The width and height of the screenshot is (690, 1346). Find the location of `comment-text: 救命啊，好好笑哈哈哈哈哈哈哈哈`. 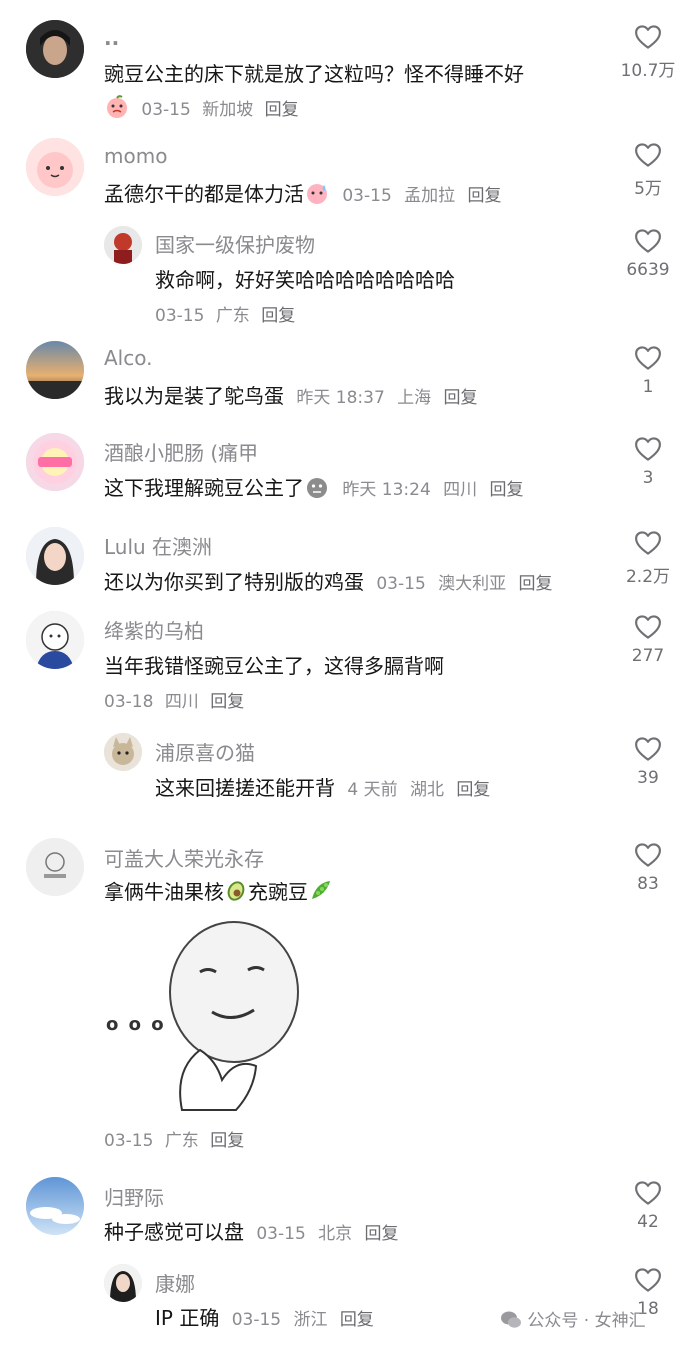

comment-text: 救命啊，好好笑哈哈哈哈哈哈哈哈 is located at coordinates (305, 280).